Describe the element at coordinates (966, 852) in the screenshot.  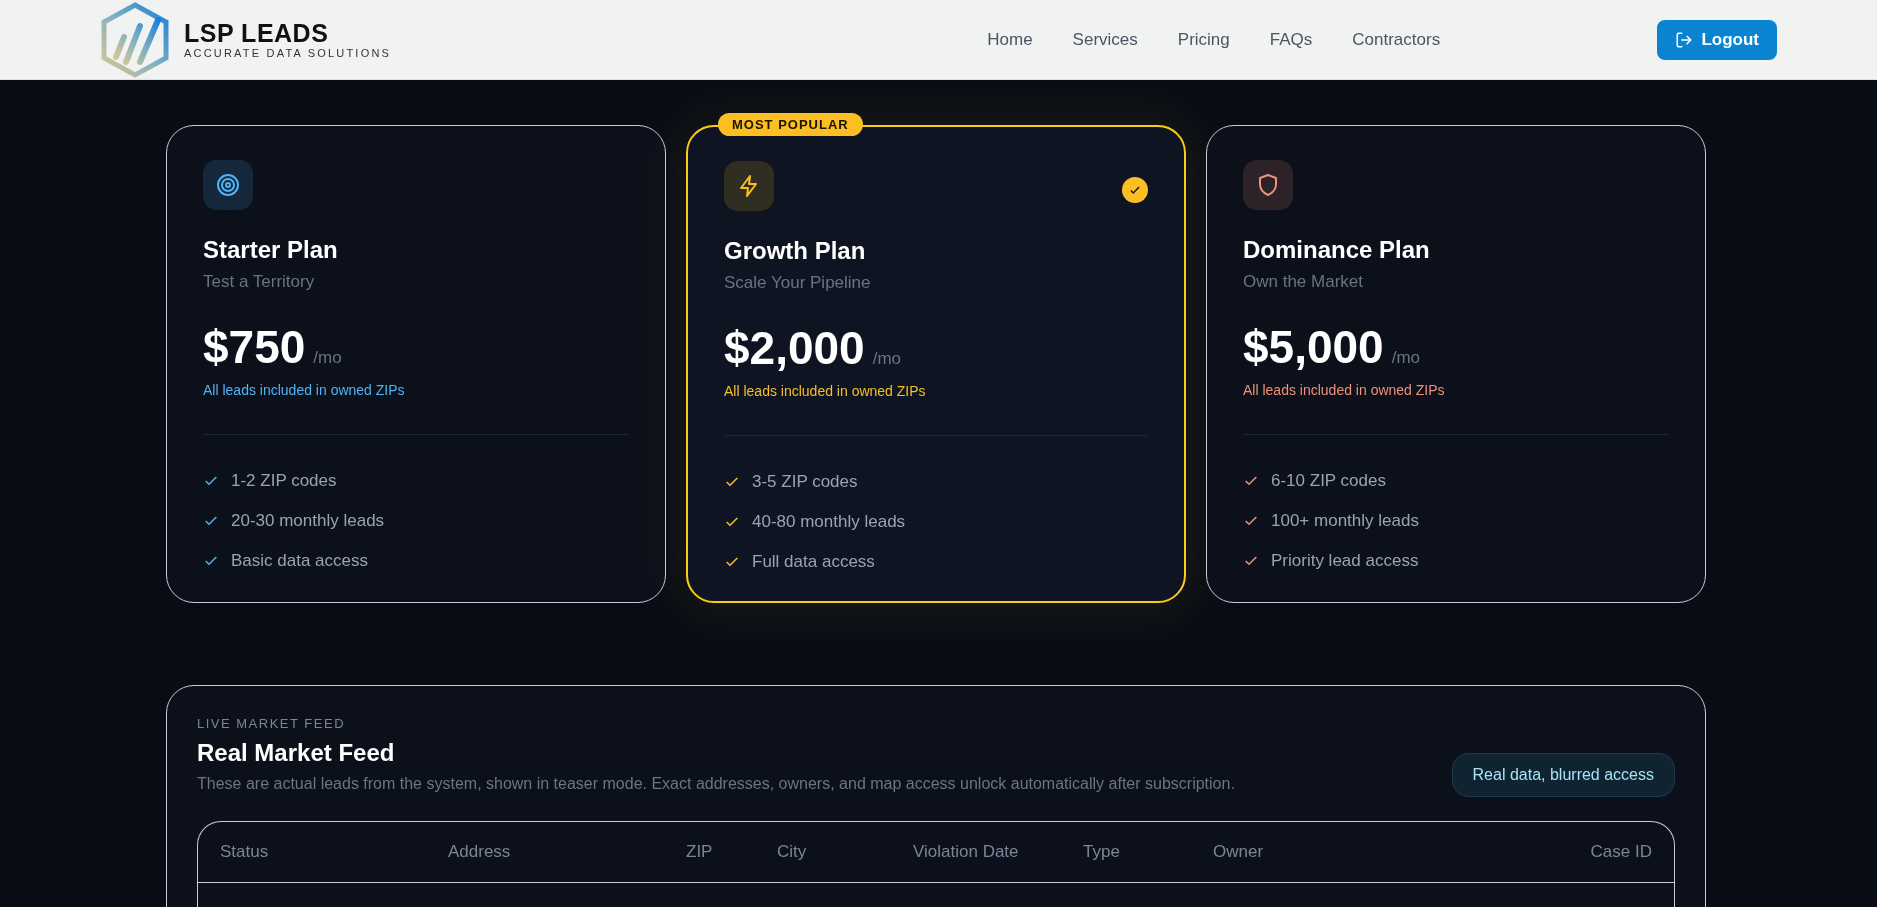
I see `column-header: Violation Date` at that location.